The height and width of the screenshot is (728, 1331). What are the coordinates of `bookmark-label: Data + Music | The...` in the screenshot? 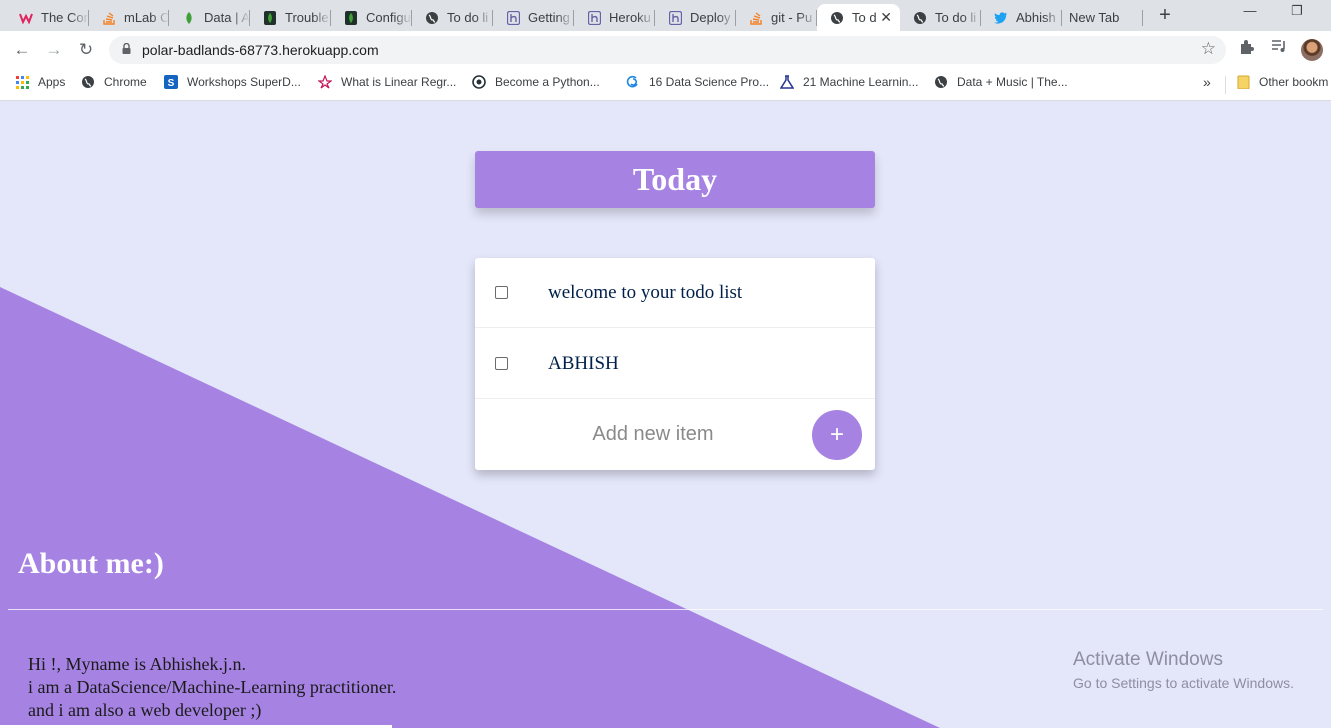 It's located at (1012, 82).